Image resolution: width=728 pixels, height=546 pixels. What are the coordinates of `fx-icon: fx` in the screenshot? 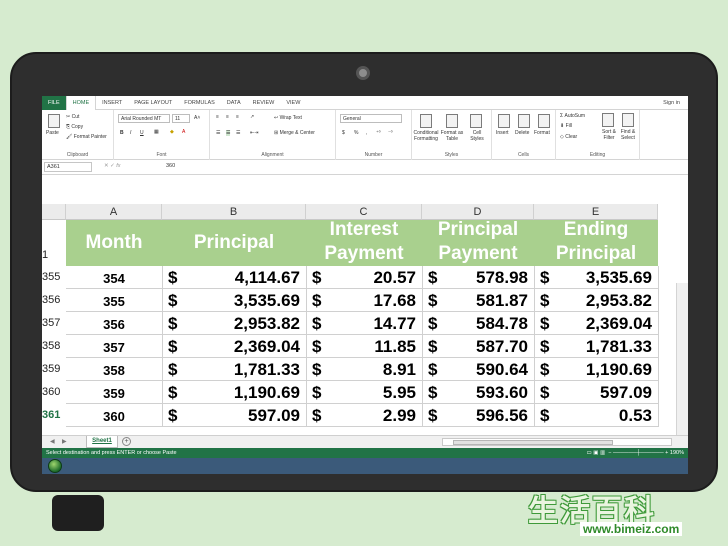 It's located at (118, 166).